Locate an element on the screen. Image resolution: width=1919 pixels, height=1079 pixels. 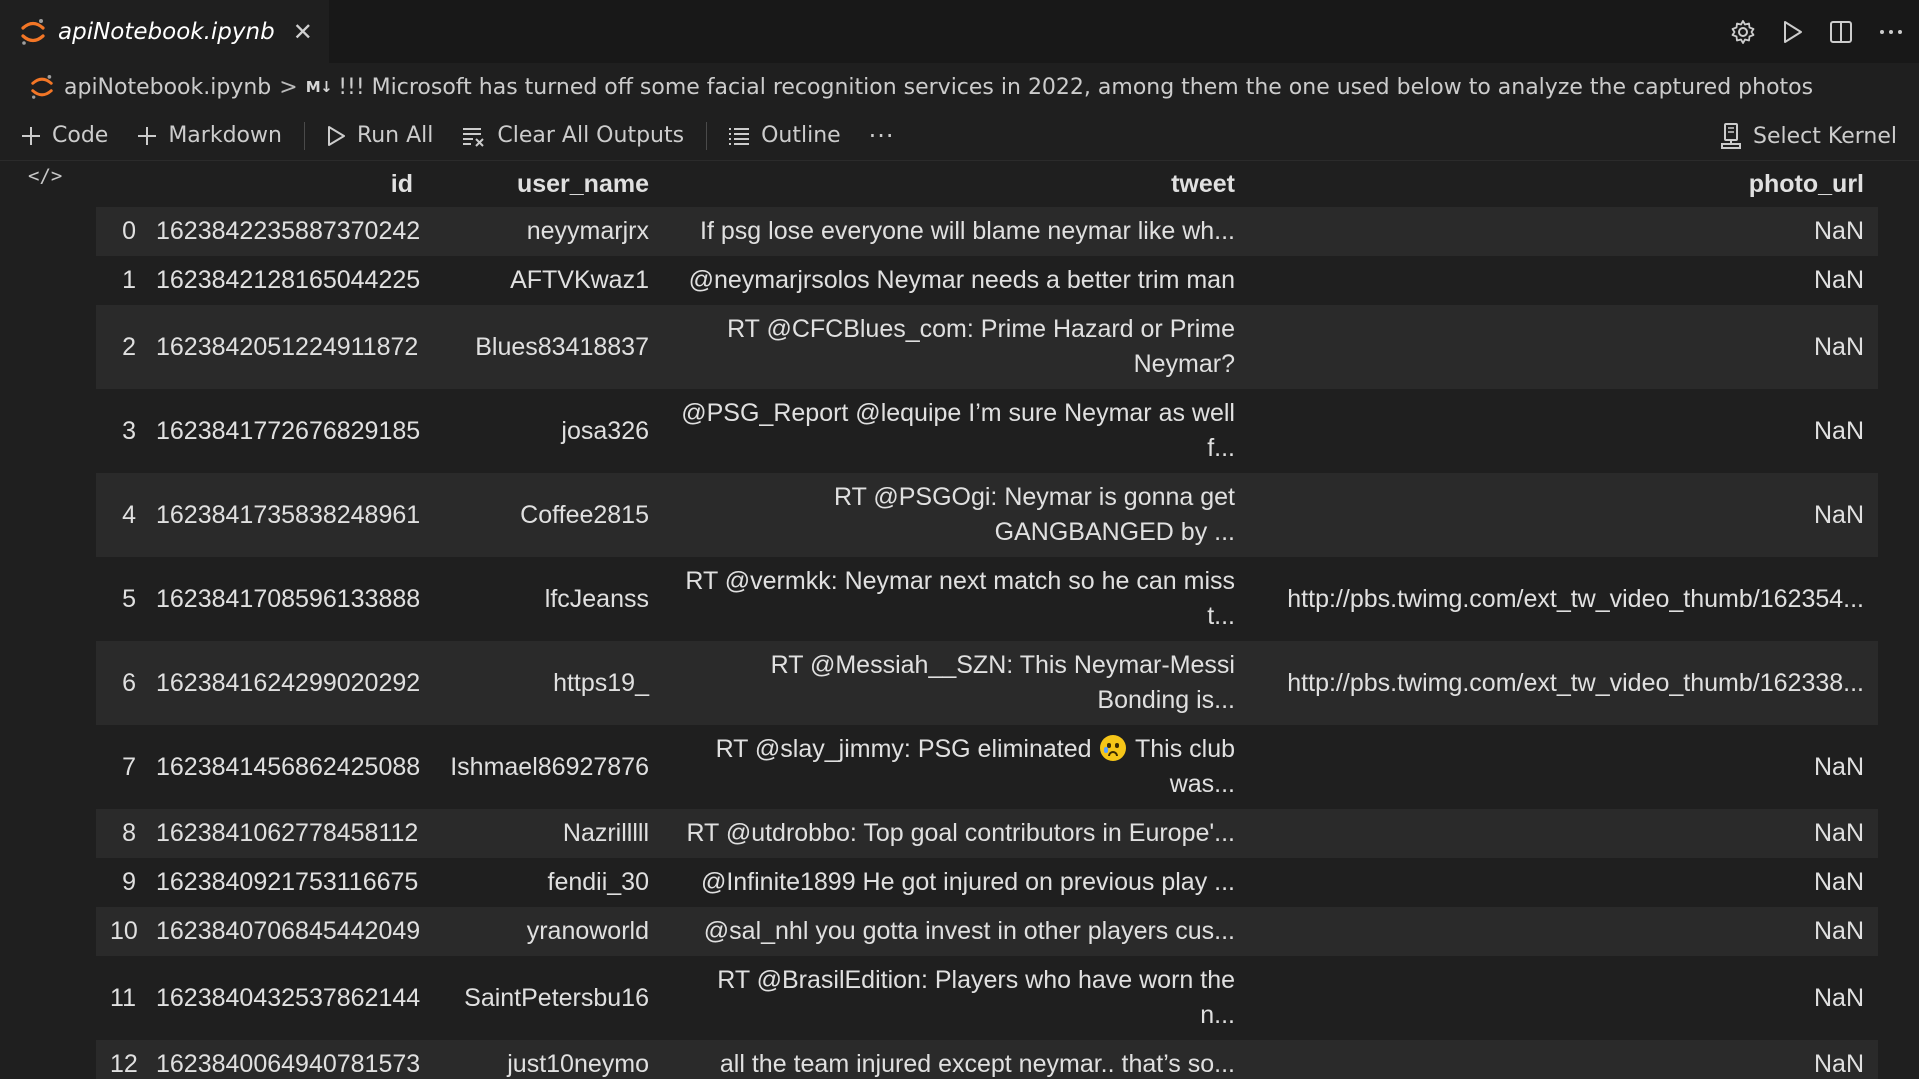
cell-id: 1623841735838248961 is located at coordinates (288, 514).